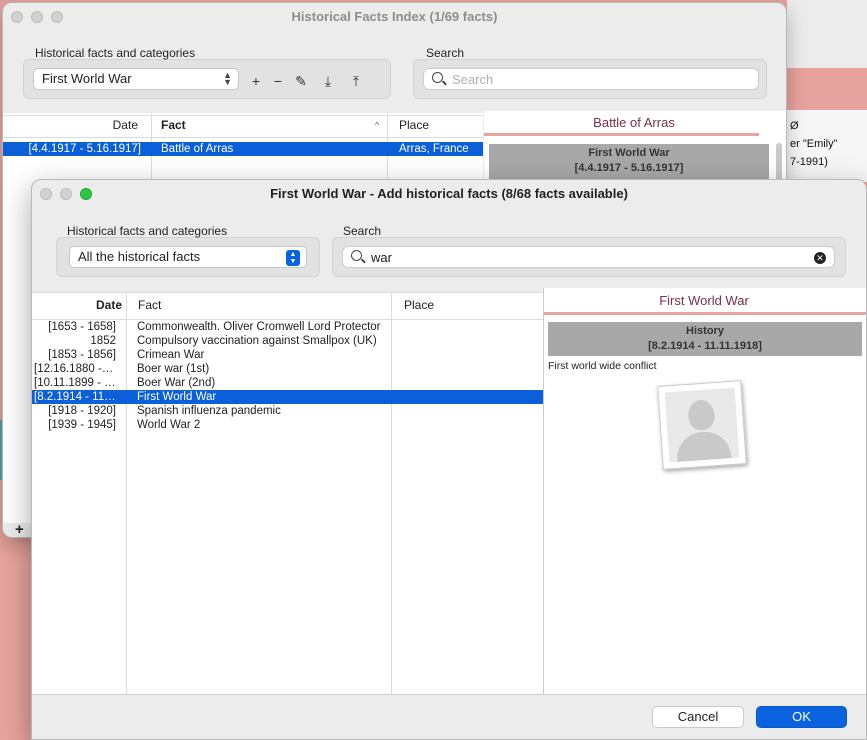 This screenshot has width=867, height=740. Describe the element at coordinates (301, 81) in the screenshot. I see `pencil-icon: ✎` at that location.